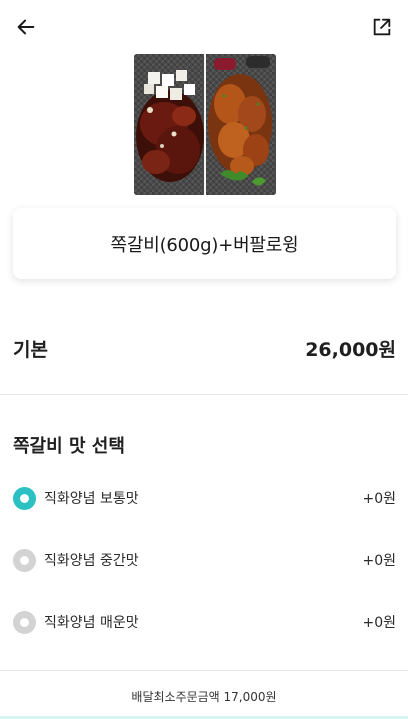  What do you see at coordinates (204, 560) in the screenshot?
I see `option-item: 직화양념 중간맛 +0원` at bounding box center [204, 560].